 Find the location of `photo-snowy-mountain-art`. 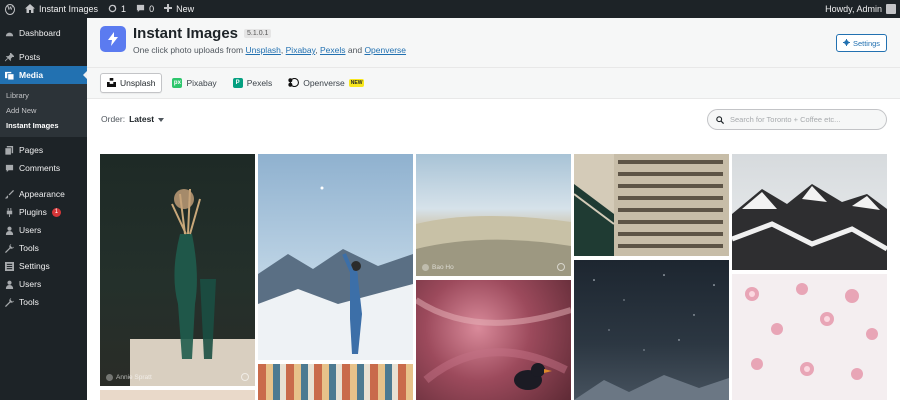

photo-snowy-mountain-art is located at coordinates (809, 227).